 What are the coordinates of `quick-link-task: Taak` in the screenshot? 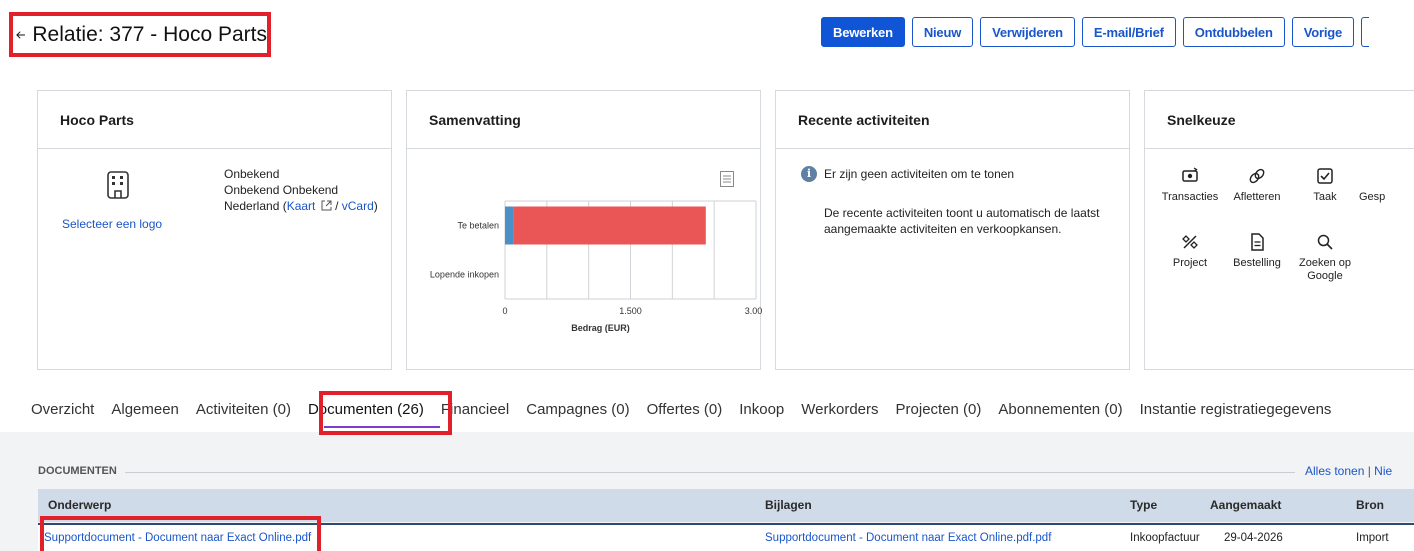 It's located at (1325, 185).